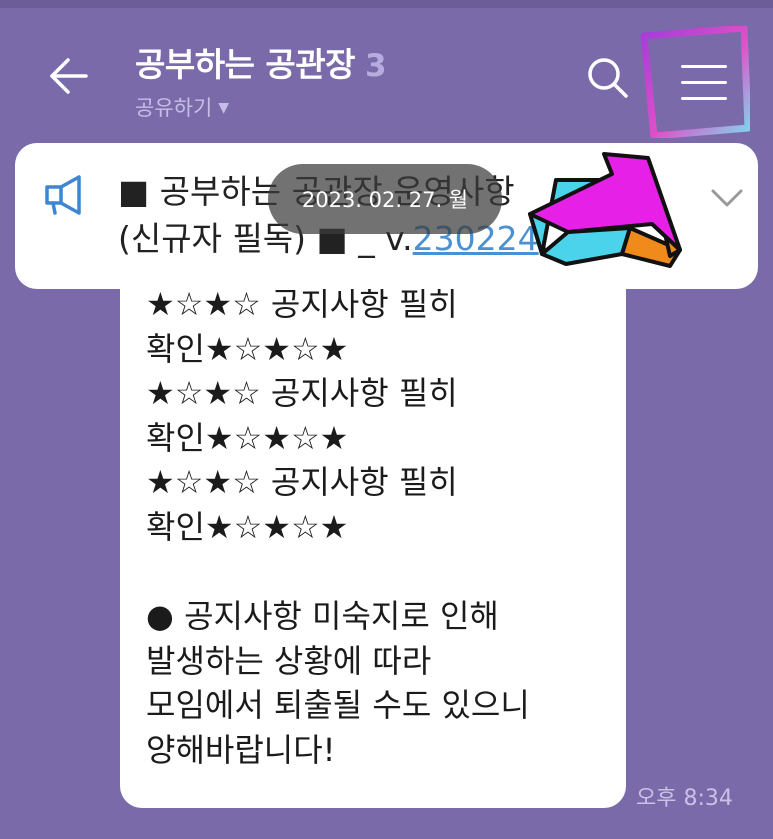 The image size is (773, 839). Describe the element at coordinates (338, 705) in the screenshot. I see `message-line: 모임에서 퇴출될 수도 있으니` at that location.